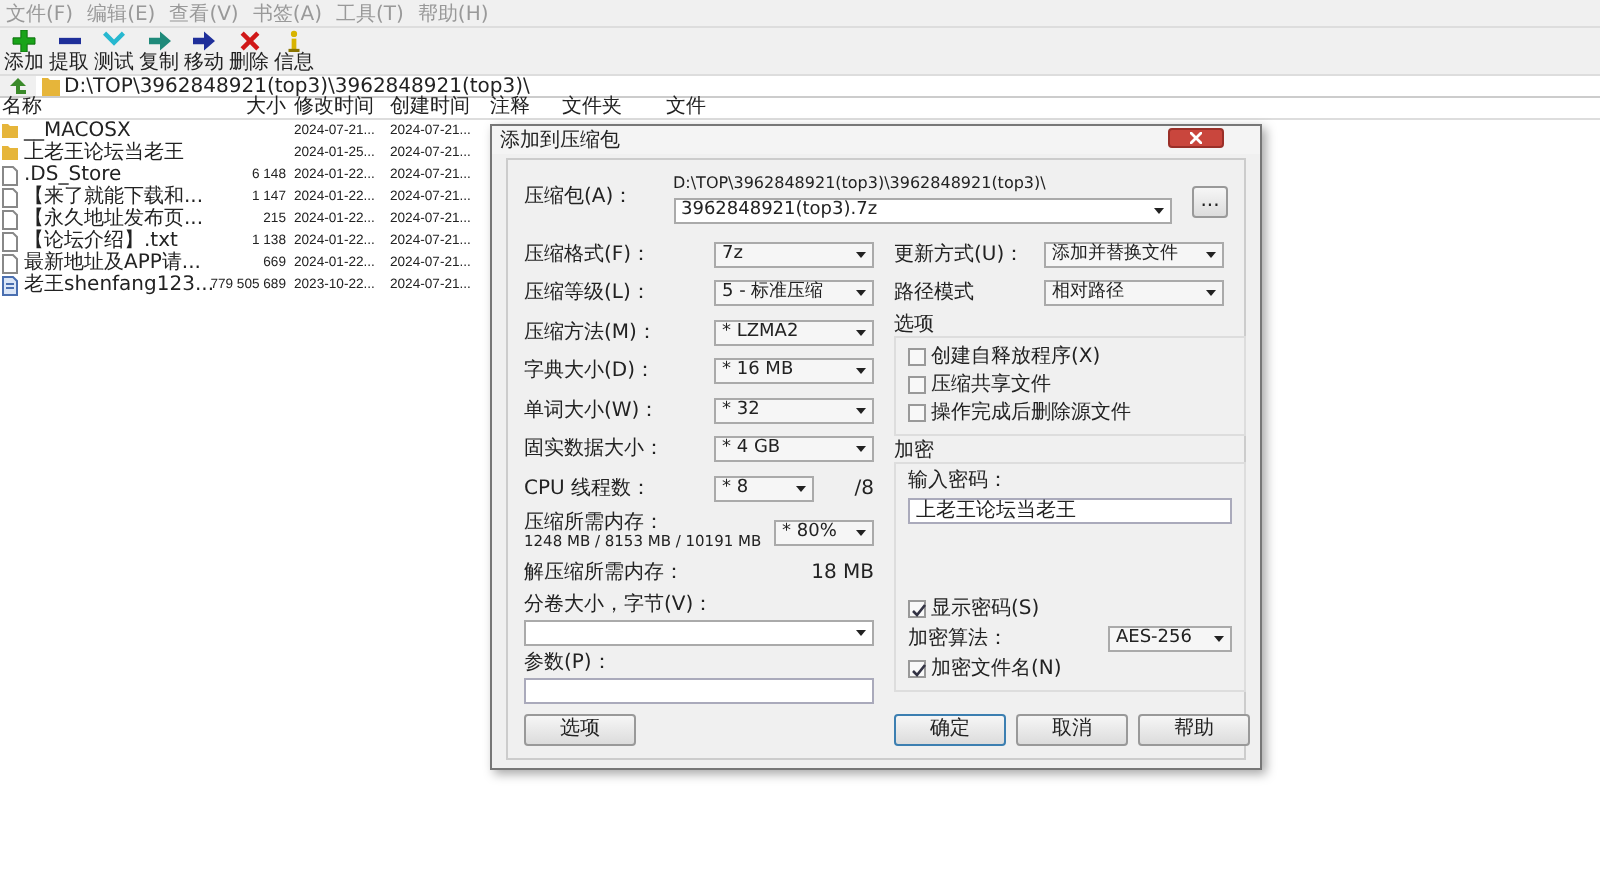  Describe the element at coordinates (704, 108) in the screenshot. I see `column-header: 文件` at that location.